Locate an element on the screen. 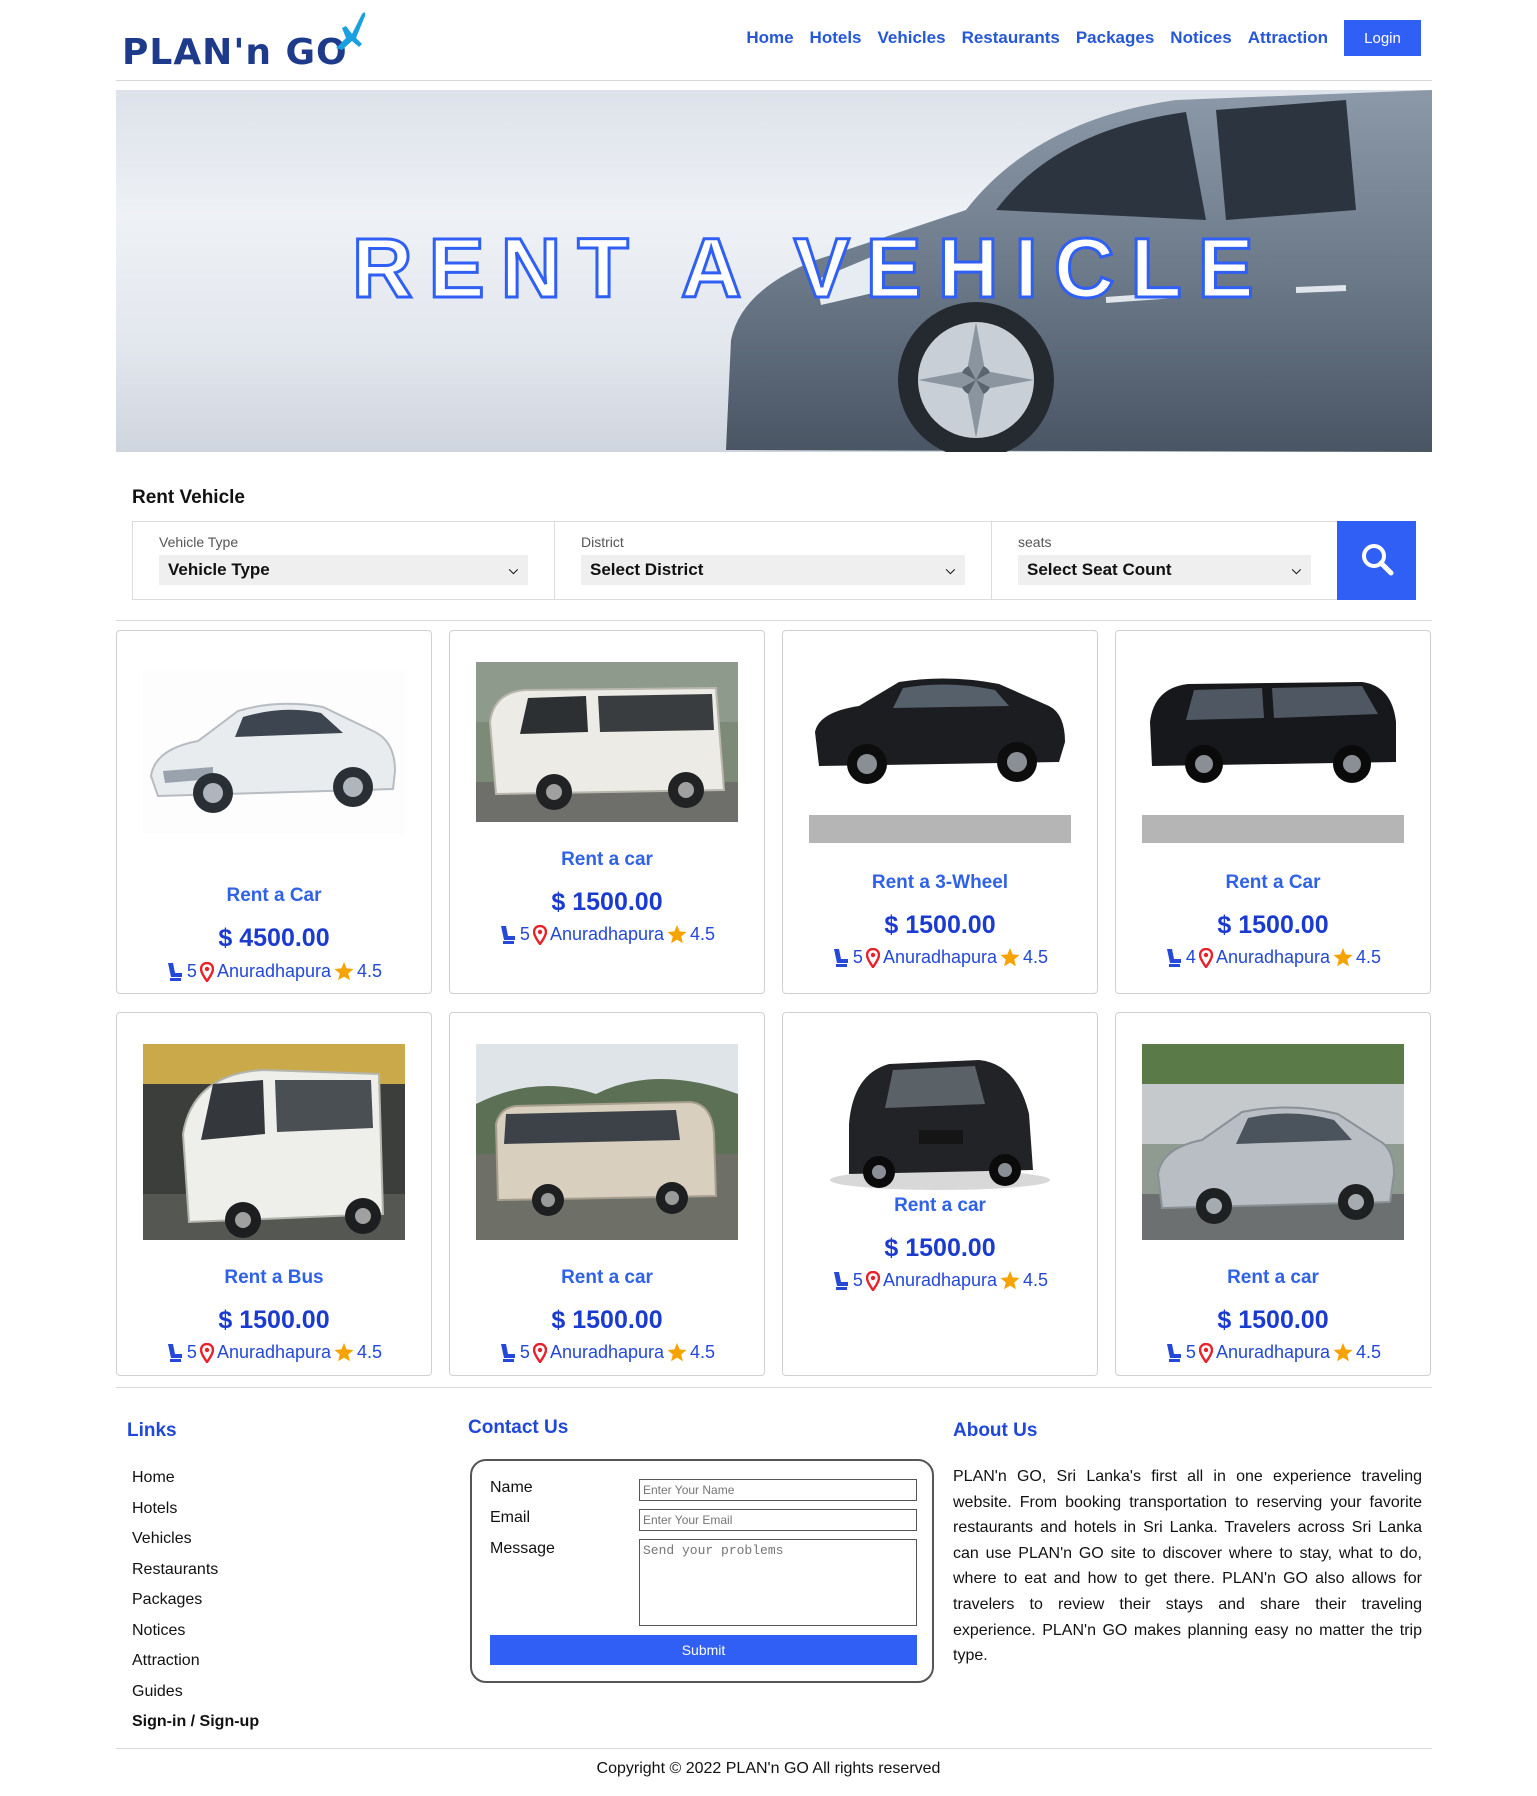 This screenshot has width=1537, height=1796. login-button: Login is located at coordinates (1382, 38).